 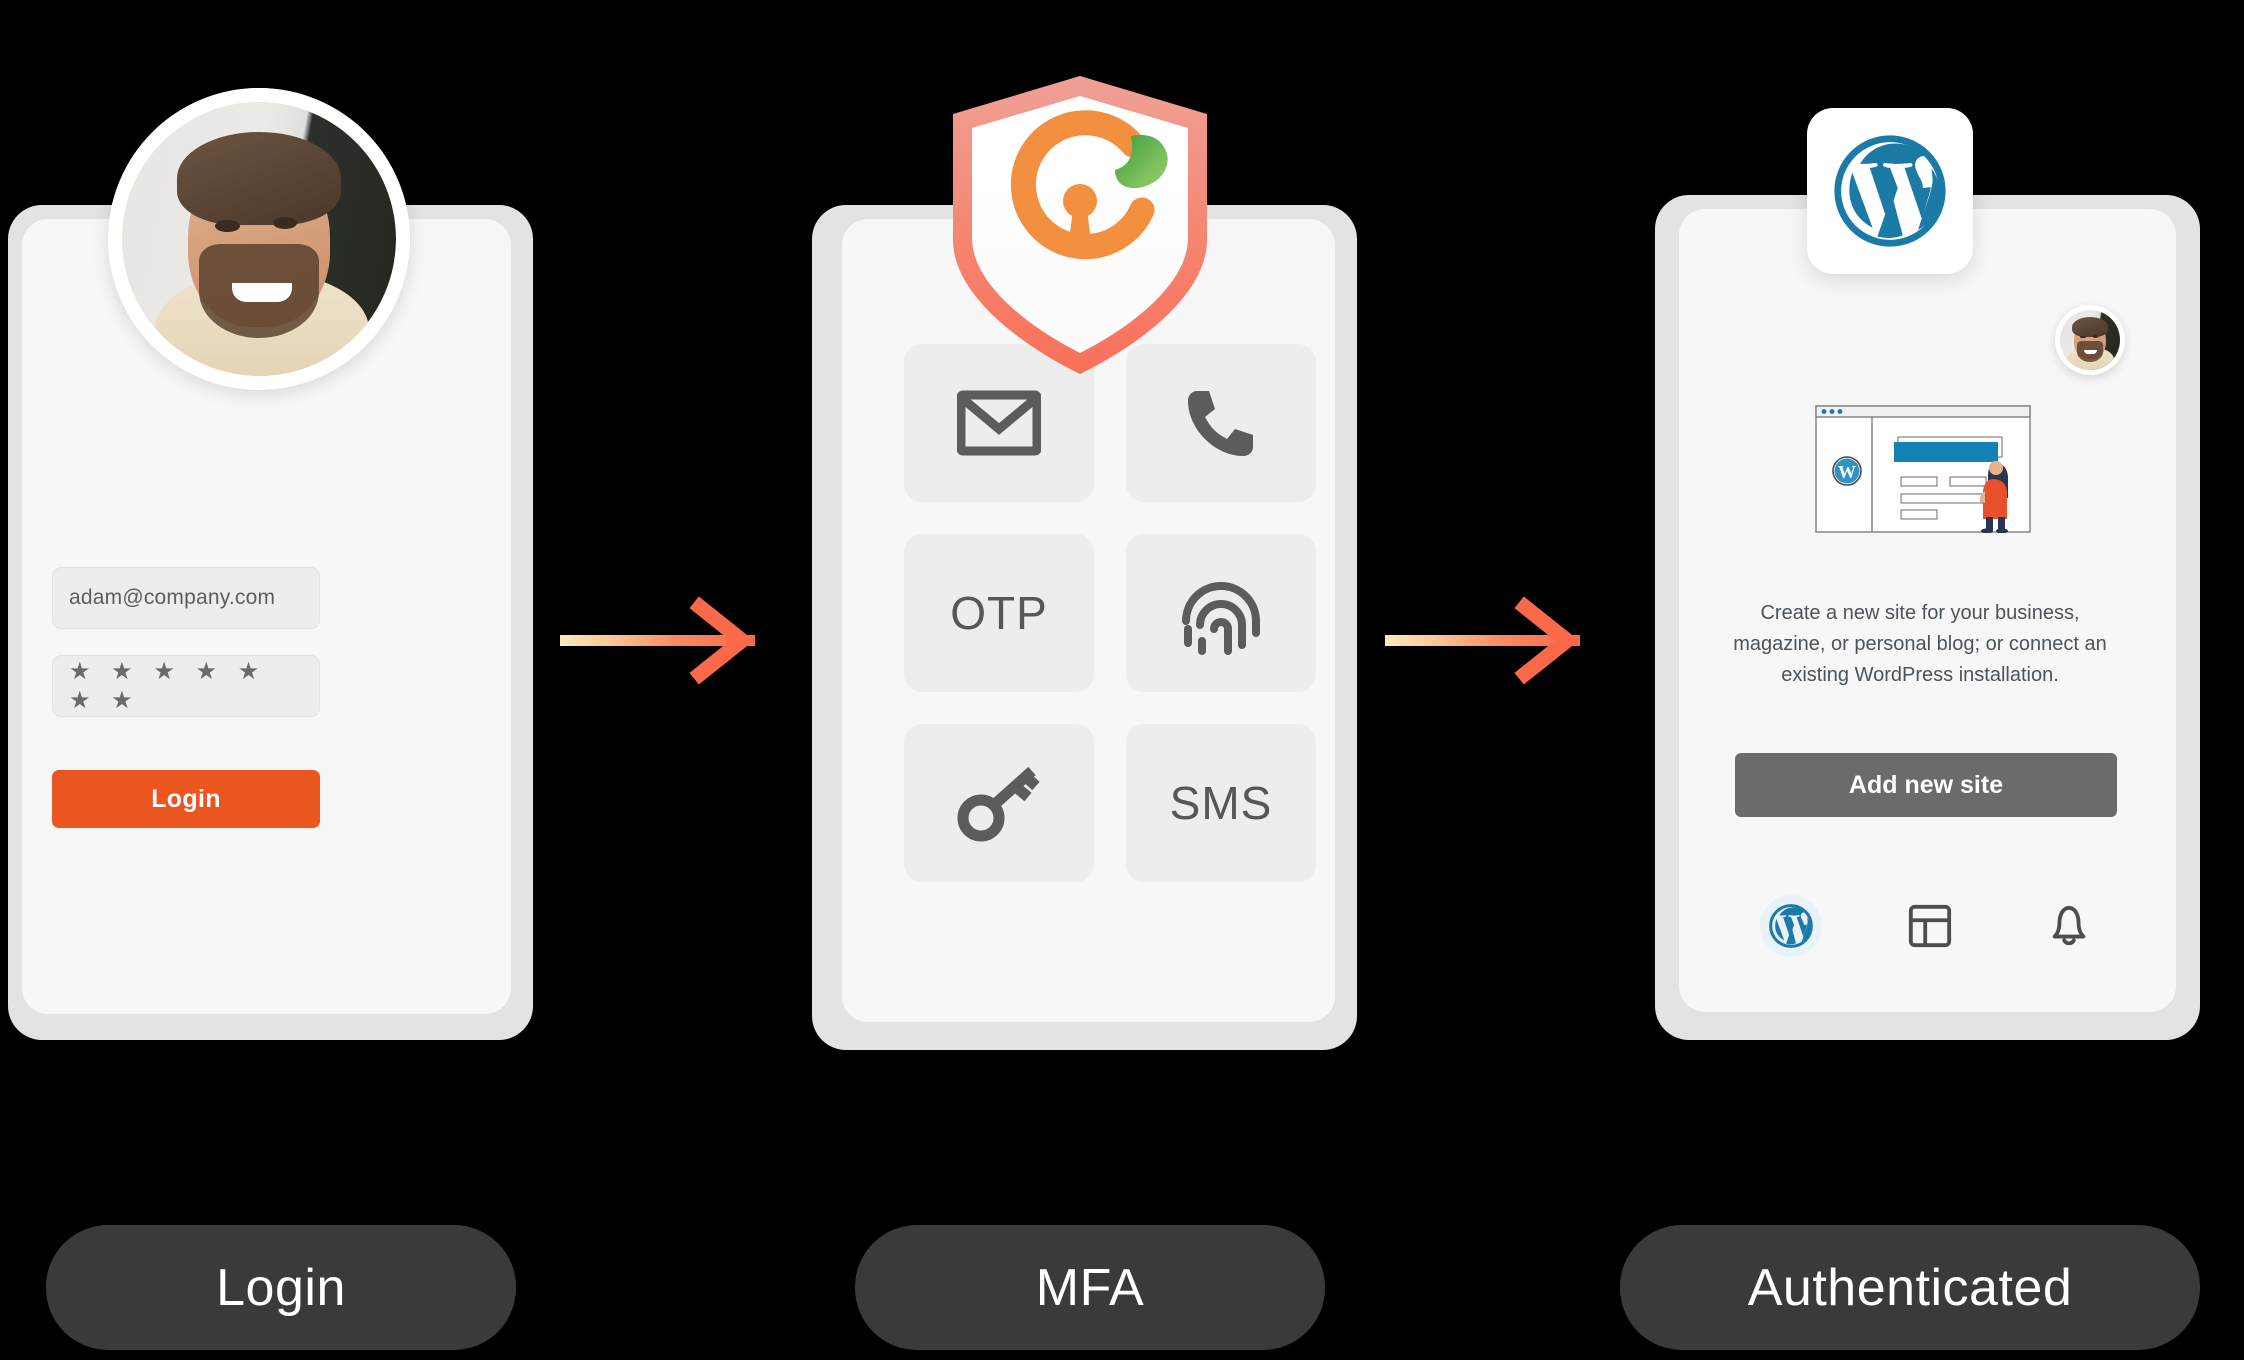 I want to click on otp-label: OTP, so click(x=999, y=613).